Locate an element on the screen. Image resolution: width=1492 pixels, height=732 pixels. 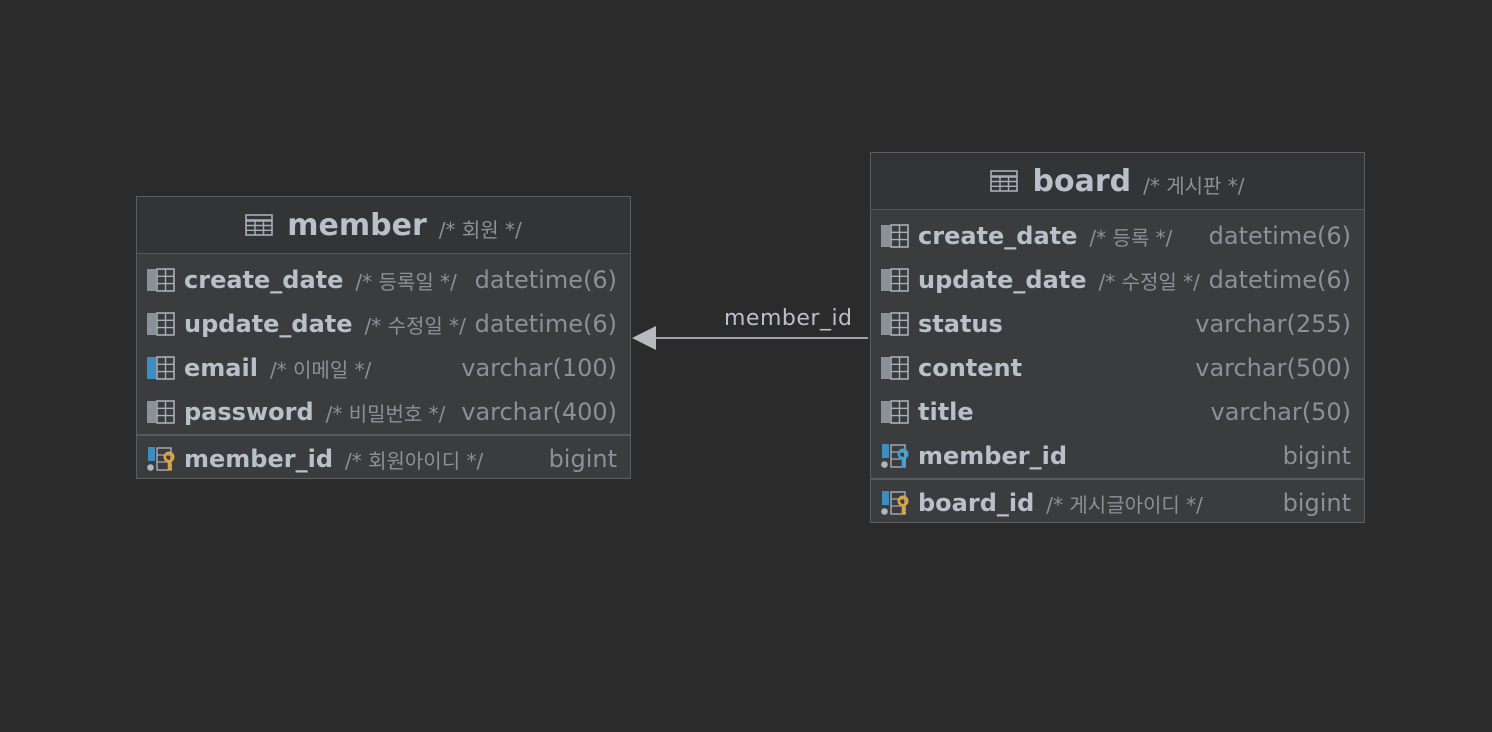
primary-key-row: member_id /* 회원아이디 */ bigint is located at coordinates (383, 459).